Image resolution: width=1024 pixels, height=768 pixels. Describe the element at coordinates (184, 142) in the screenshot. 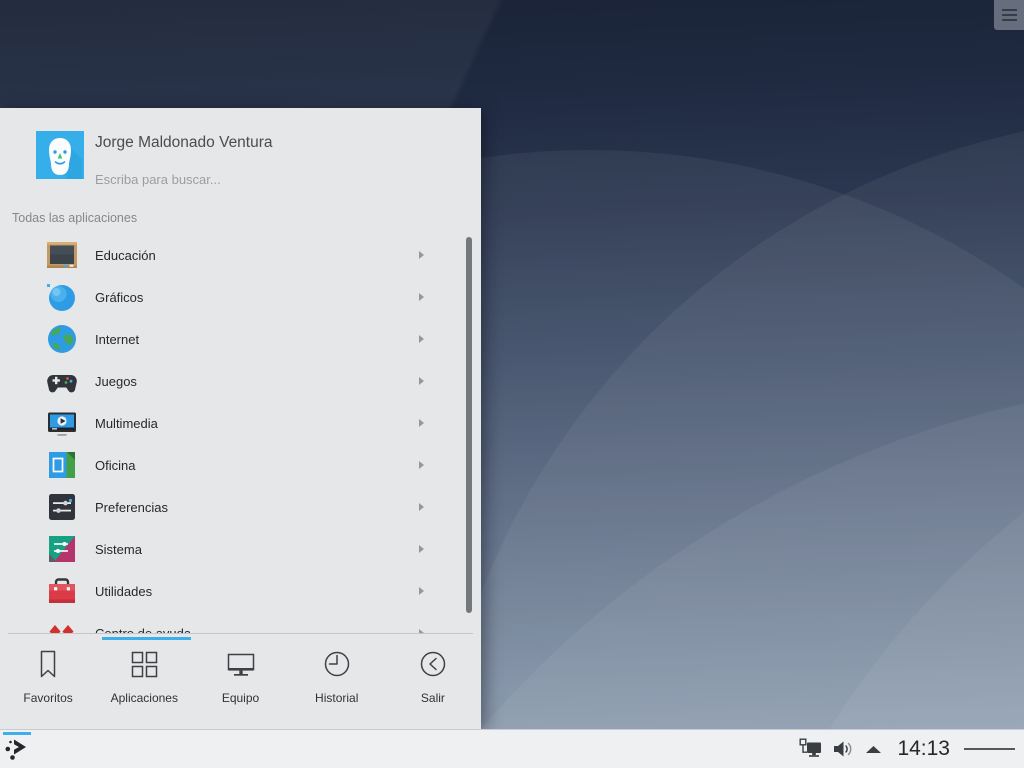

I see `user-name: Jorge Maldonado Ventura` at that location.